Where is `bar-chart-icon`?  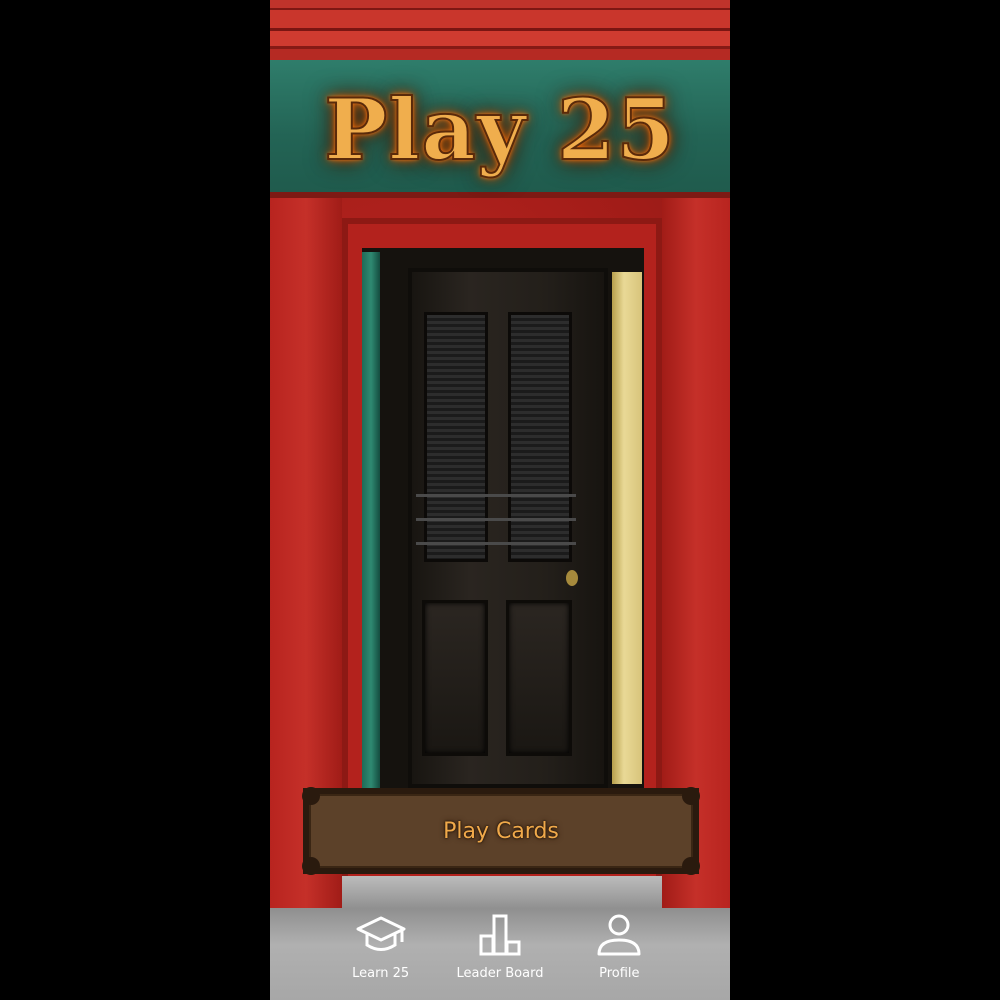
bar-chart-icon is located at coordinates (500, 935).